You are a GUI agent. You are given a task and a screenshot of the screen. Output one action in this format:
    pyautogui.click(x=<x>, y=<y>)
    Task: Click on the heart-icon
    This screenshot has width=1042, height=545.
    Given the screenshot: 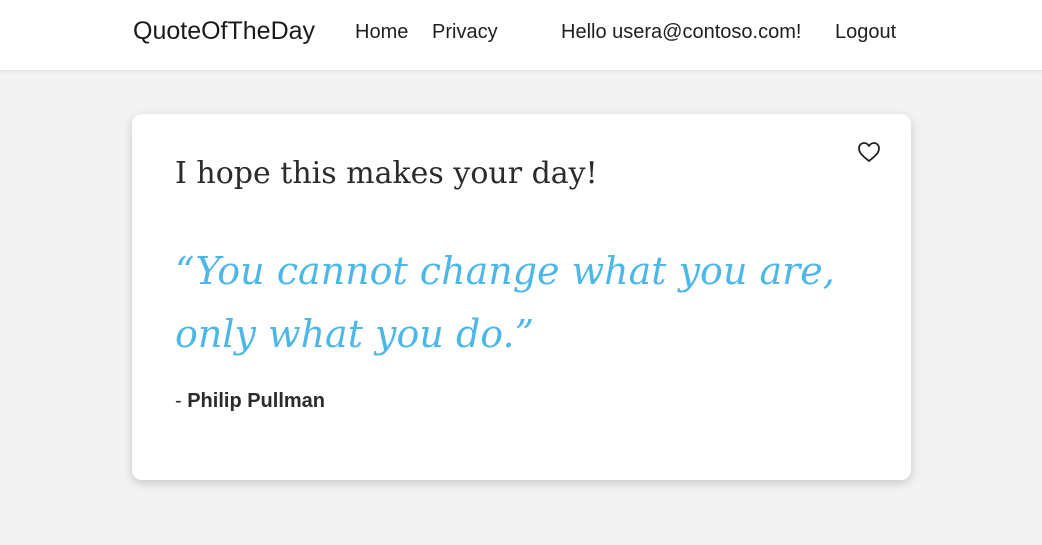 What is the action you would take?
    pyautogui.click(x=869, y=152)
    